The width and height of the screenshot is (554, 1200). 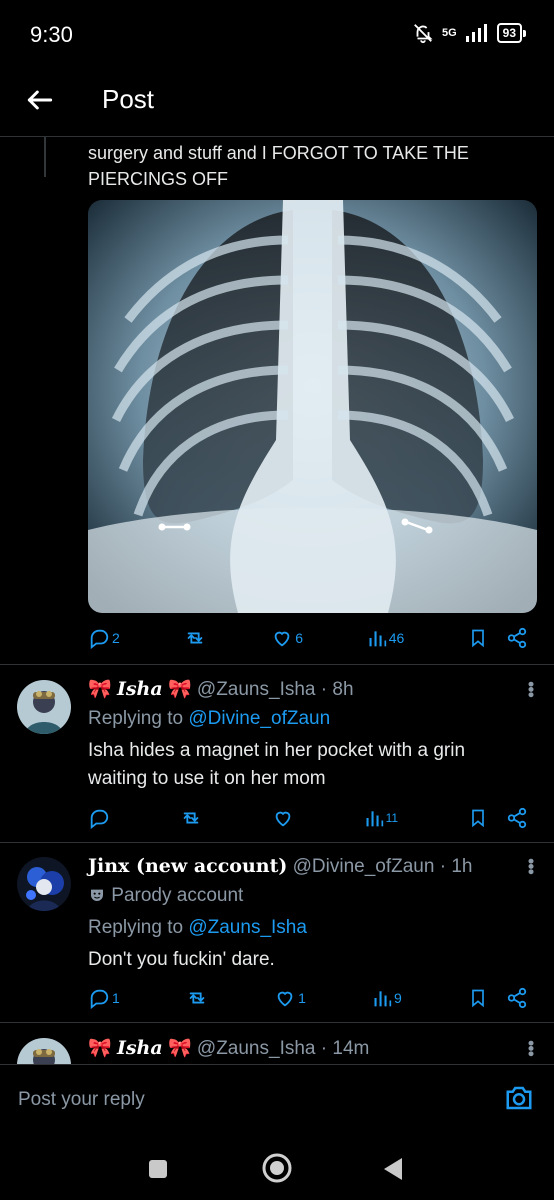 I want to click on views-button: 46, so click(x=386, y=638).